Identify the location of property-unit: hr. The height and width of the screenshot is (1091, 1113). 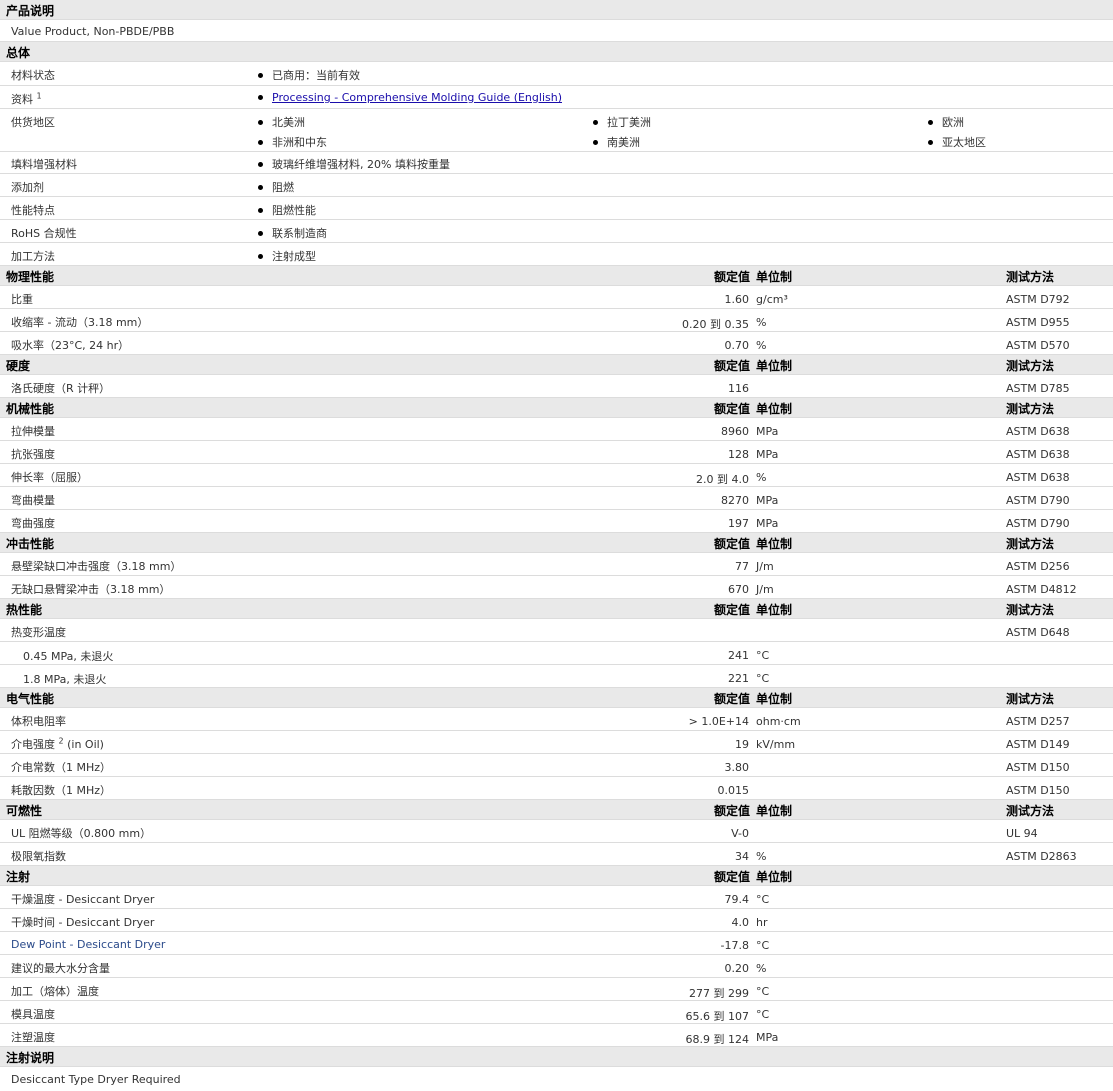
(762, 922).